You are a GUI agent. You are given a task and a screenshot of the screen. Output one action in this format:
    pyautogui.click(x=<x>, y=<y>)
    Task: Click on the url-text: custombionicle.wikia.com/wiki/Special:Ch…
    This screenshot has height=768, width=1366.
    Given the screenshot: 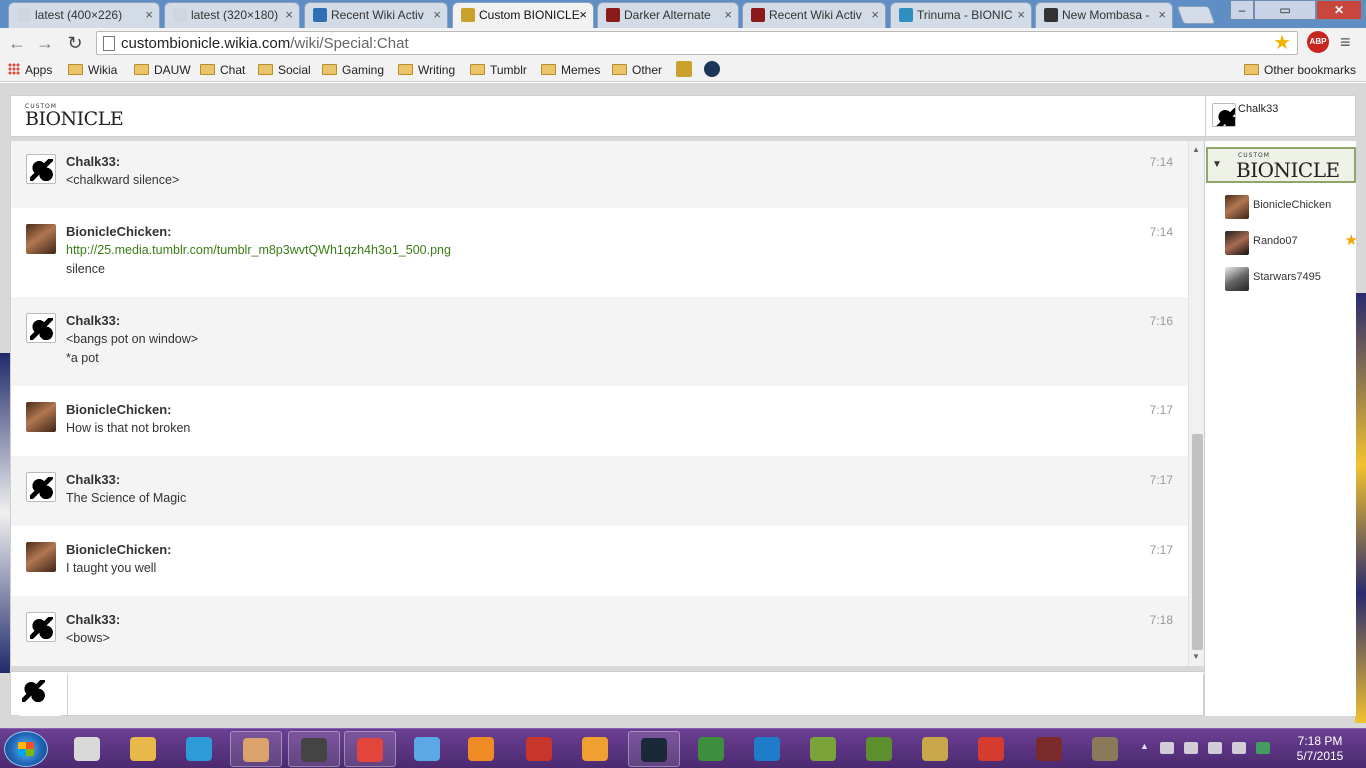 What is the action you would take?
    pyautogui.click(x=265, y=43)
    